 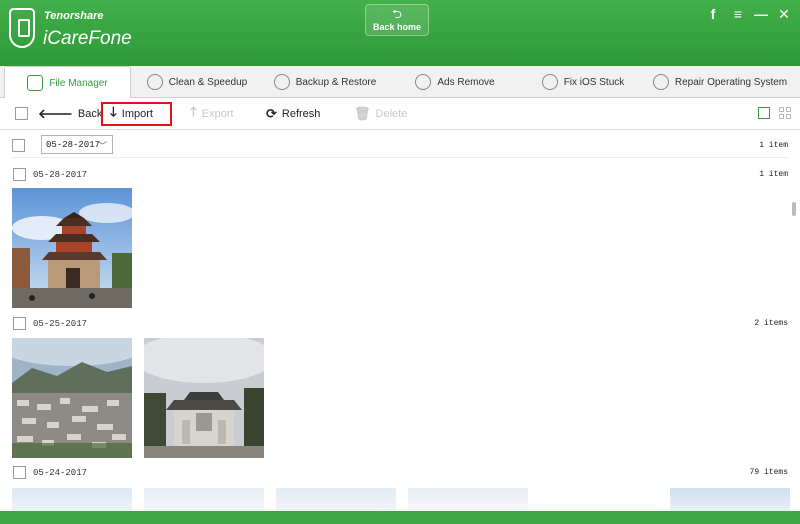 What do you see at coordinates (660, 82) in the screenshot?
I see `wrench-icon` at bounding box center [660, 82].